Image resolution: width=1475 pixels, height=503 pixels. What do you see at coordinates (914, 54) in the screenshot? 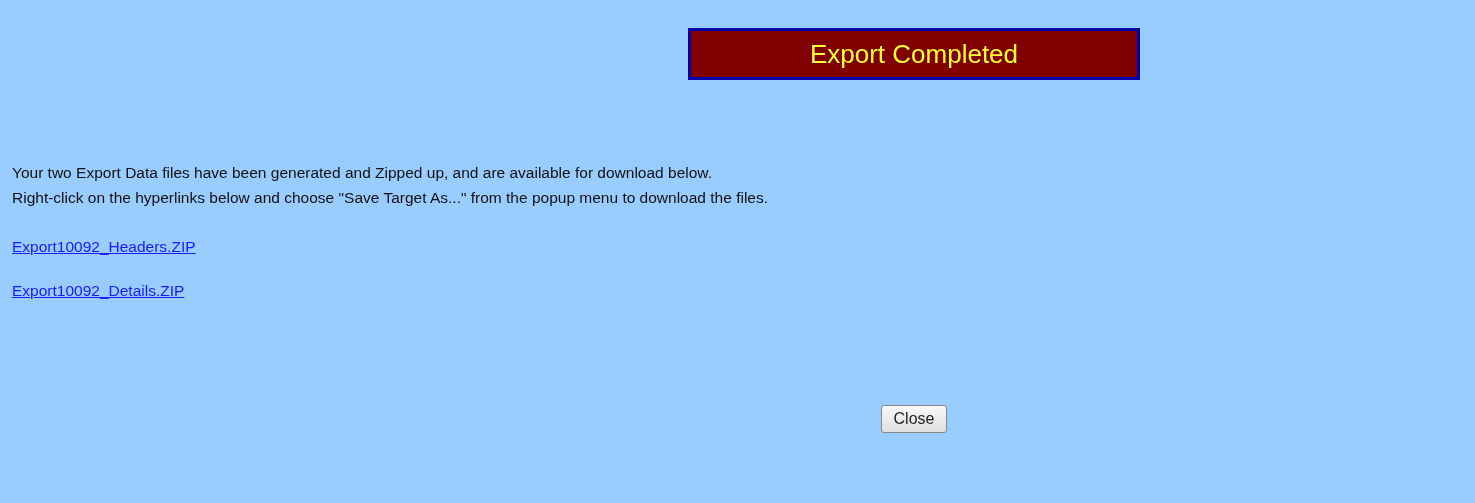
I see `page-title: Export Completed` at bounding box center [914, 54].